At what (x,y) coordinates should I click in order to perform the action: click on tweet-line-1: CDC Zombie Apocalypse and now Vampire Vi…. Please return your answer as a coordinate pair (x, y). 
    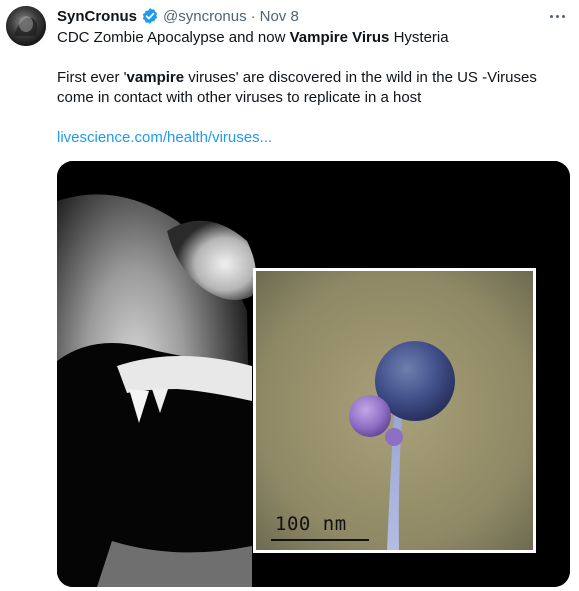
    Looking at the image, I should click on (307, 38).